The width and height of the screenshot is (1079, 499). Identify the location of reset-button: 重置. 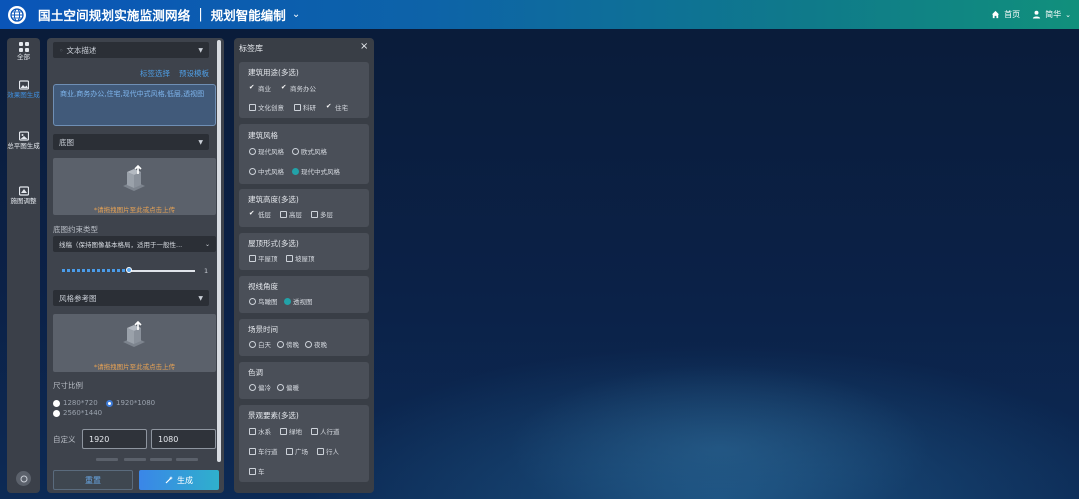
(93, 480).